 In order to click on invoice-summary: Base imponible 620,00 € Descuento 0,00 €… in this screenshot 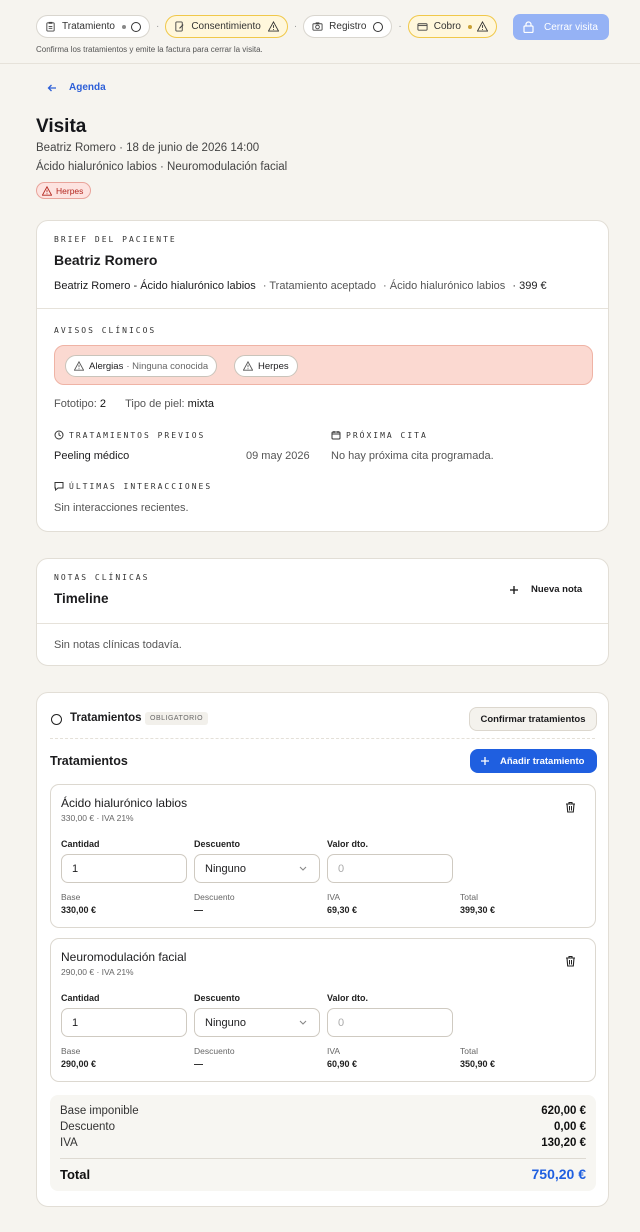, I will do `click(323, 1143)`.